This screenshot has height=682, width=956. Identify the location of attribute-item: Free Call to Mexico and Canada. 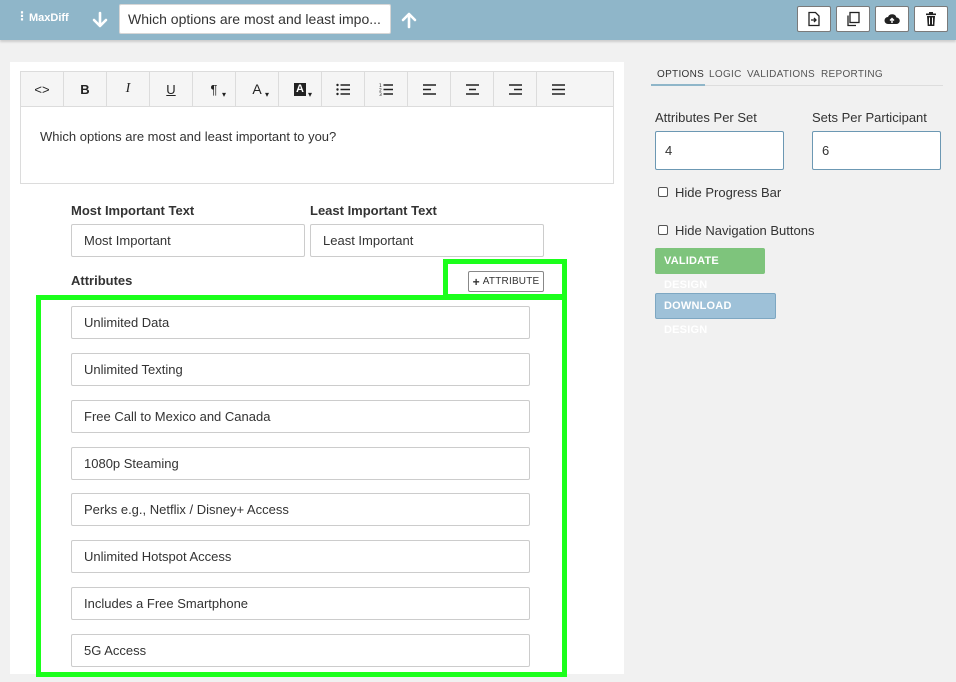
(300, 416).